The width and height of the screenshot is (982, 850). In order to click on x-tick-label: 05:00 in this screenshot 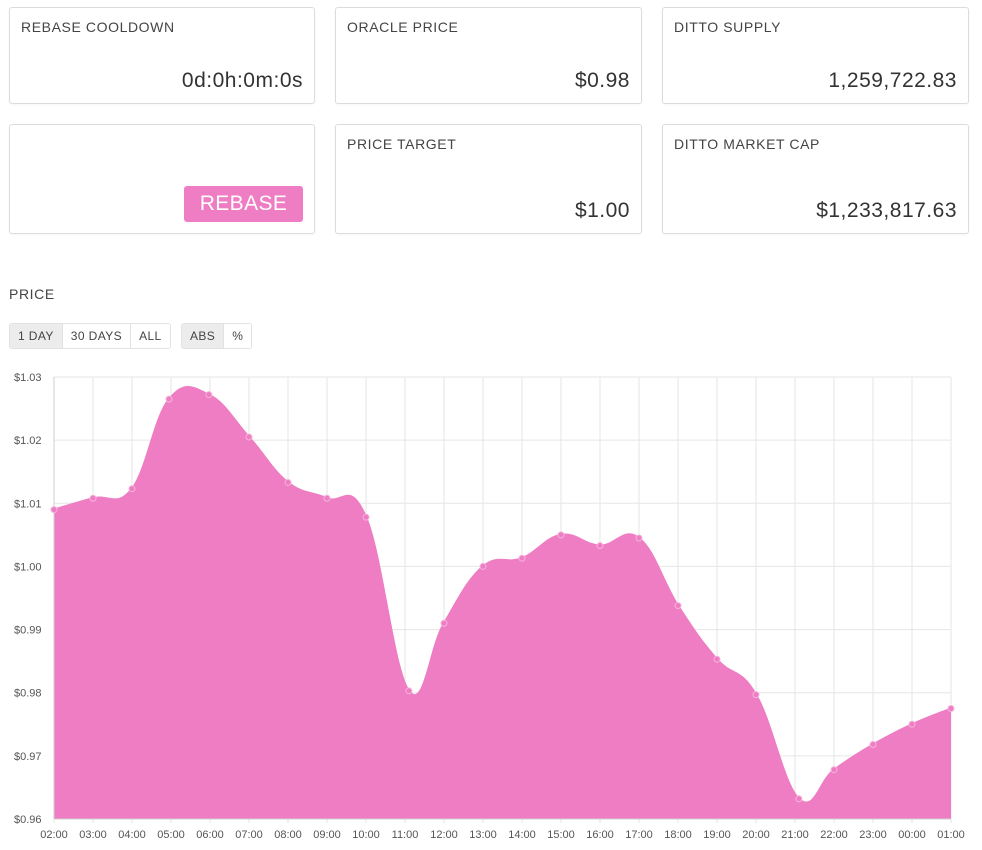, I will do `click(171, 835)`.